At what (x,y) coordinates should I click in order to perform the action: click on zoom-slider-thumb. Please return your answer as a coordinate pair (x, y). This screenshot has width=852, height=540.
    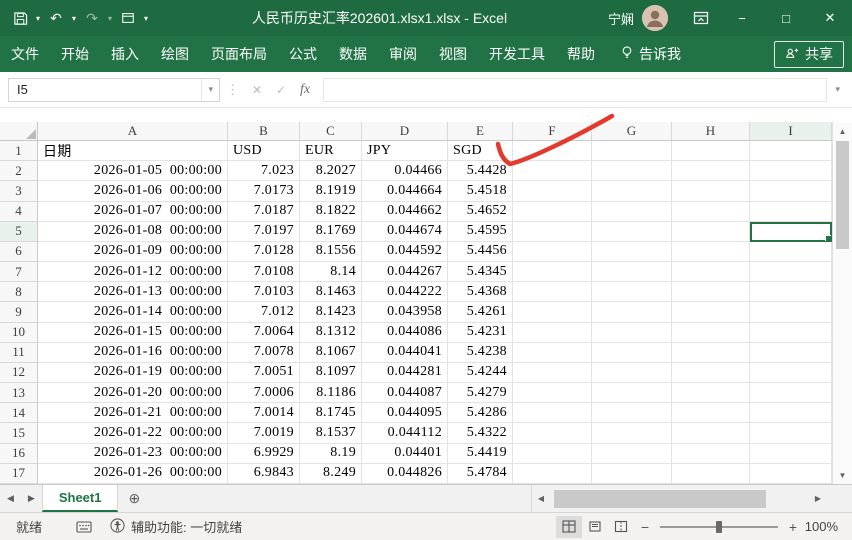
    Looking at the image, I should click on (719, 526).